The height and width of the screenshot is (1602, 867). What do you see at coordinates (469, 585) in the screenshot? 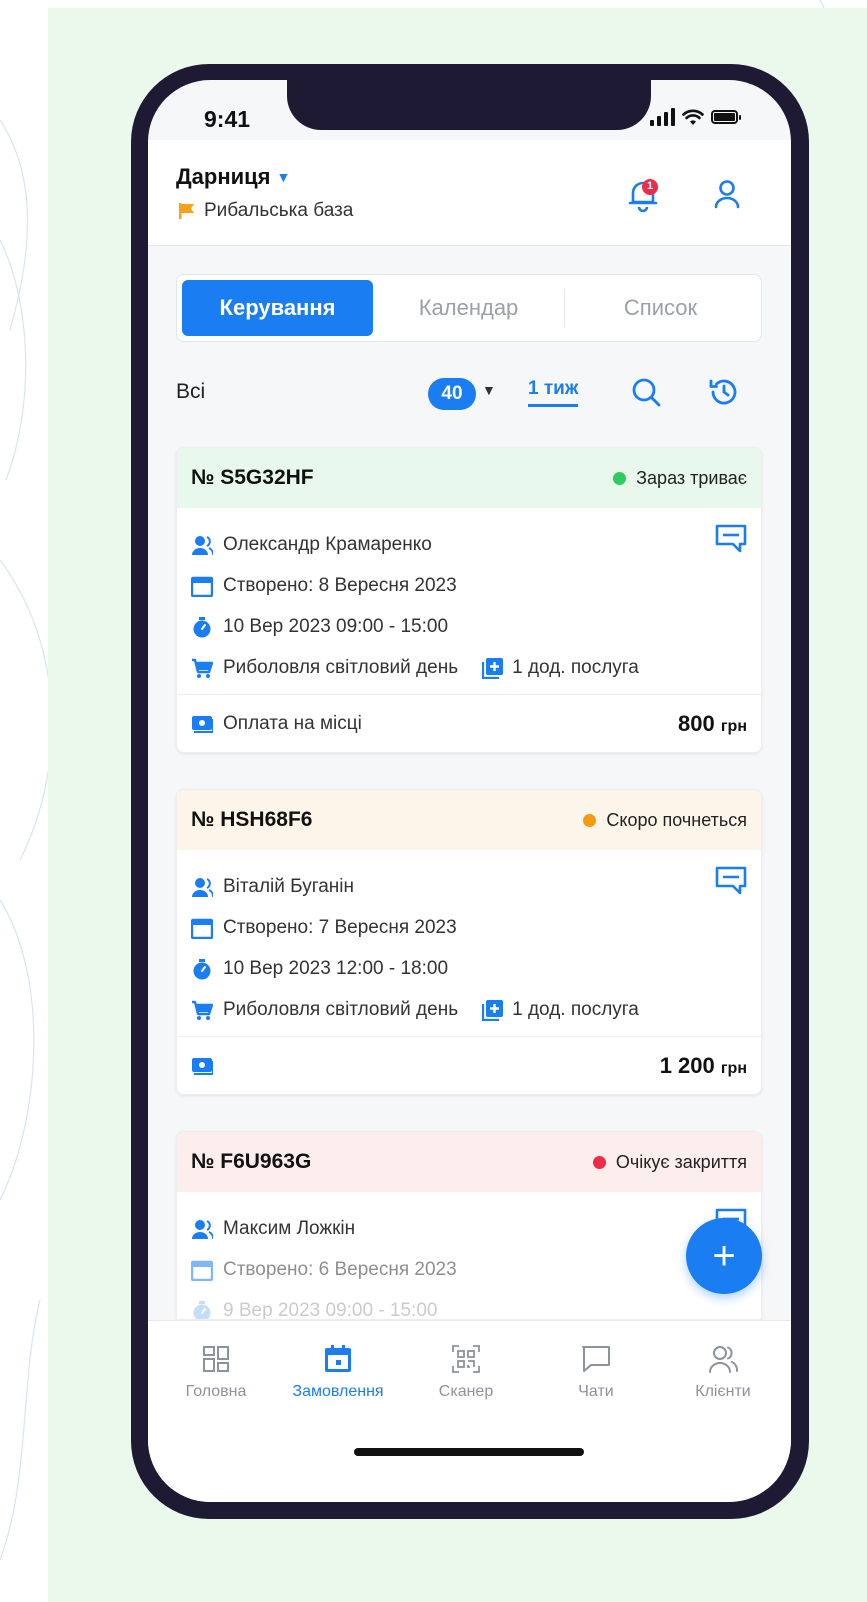
I see `order-created: Створено: 8 Вересня 2023` at bounding box center [469, 585].